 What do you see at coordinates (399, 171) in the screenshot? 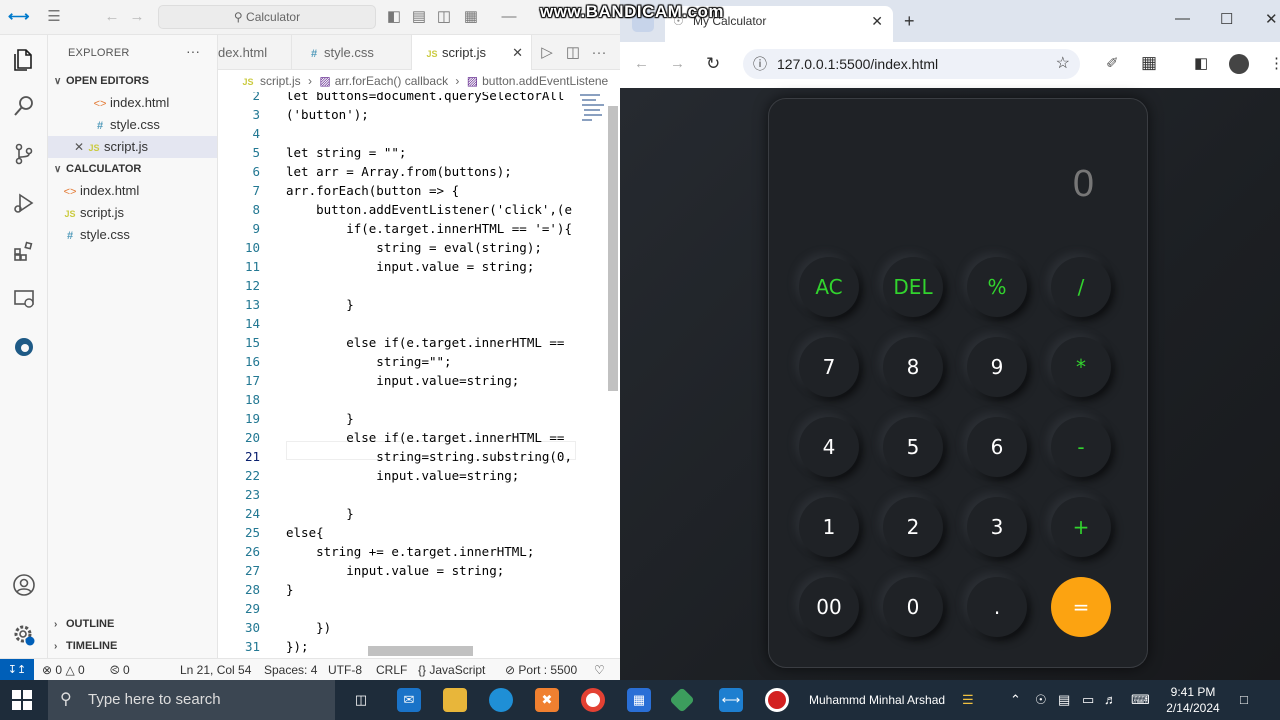
I see `code-line: let arr = Array.from(buttons);` at bounding box center [399, 171].